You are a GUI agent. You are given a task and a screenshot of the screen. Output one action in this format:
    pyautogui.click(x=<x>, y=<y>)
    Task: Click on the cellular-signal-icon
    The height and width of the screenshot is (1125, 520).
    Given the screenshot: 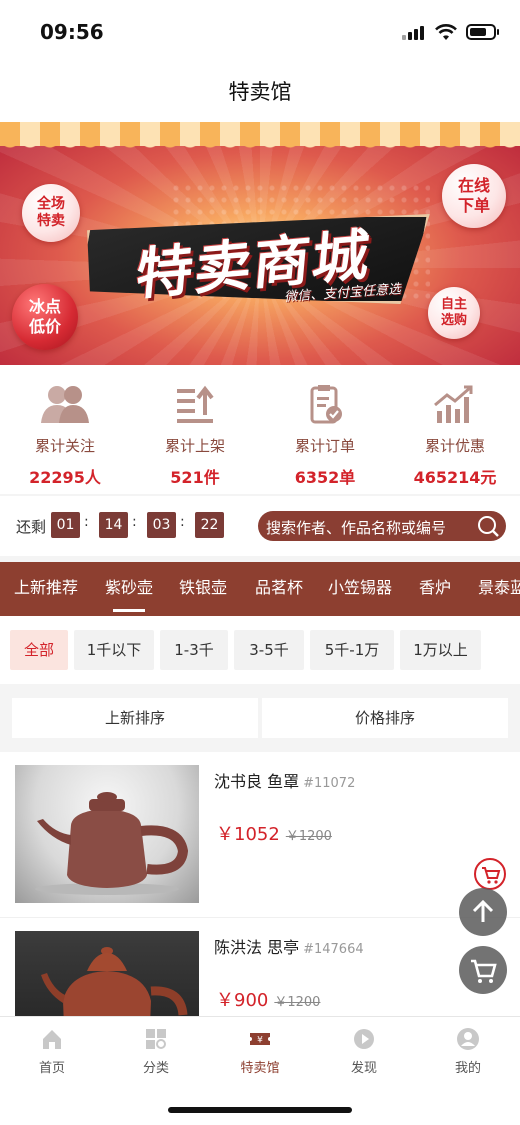 What is the action you would take?
    pyautogui.click(x=414, y=33)
    